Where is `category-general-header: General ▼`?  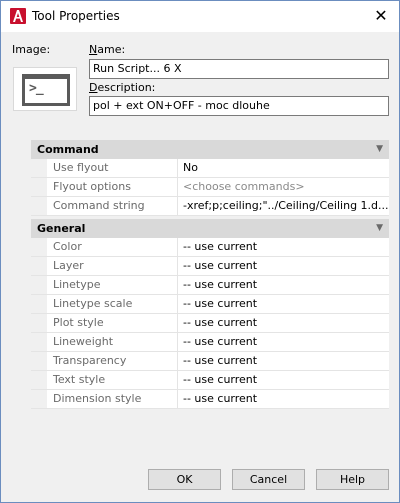
category-general-header: General ▼ is located at coordinates (210, 228).